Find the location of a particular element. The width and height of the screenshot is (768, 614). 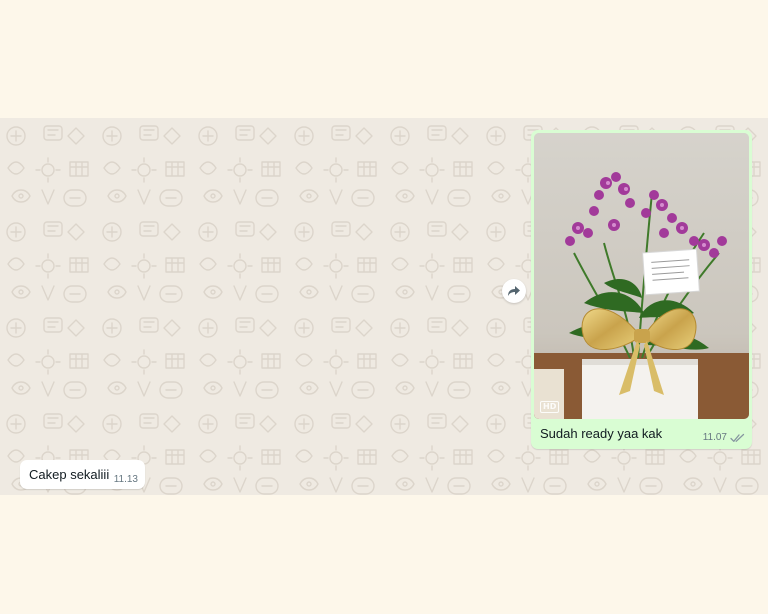

hd-badge: HD is located at coordinates (550, 407).